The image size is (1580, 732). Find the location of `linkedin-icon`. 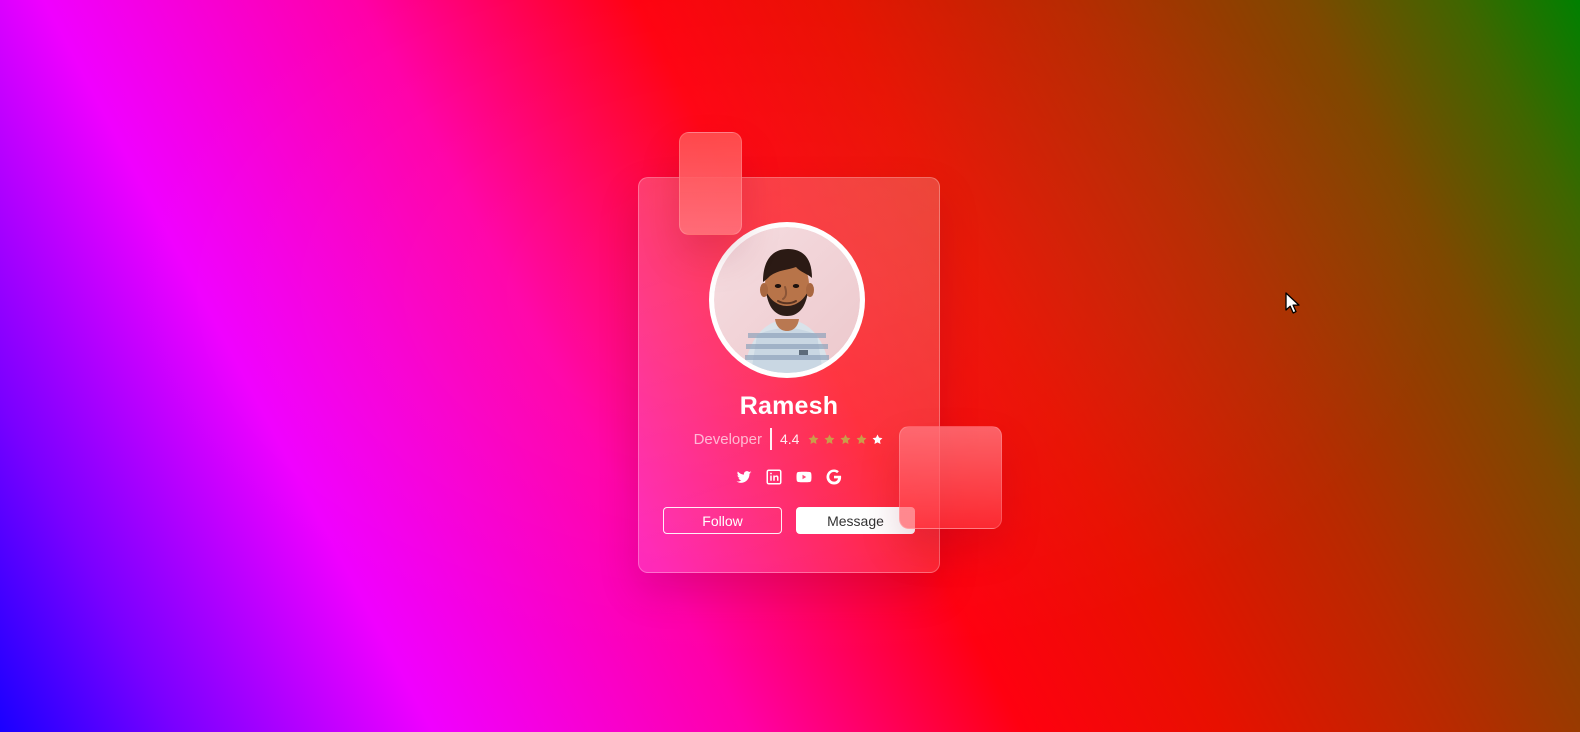

linkedin-icon is located at coordinates (774, 477).